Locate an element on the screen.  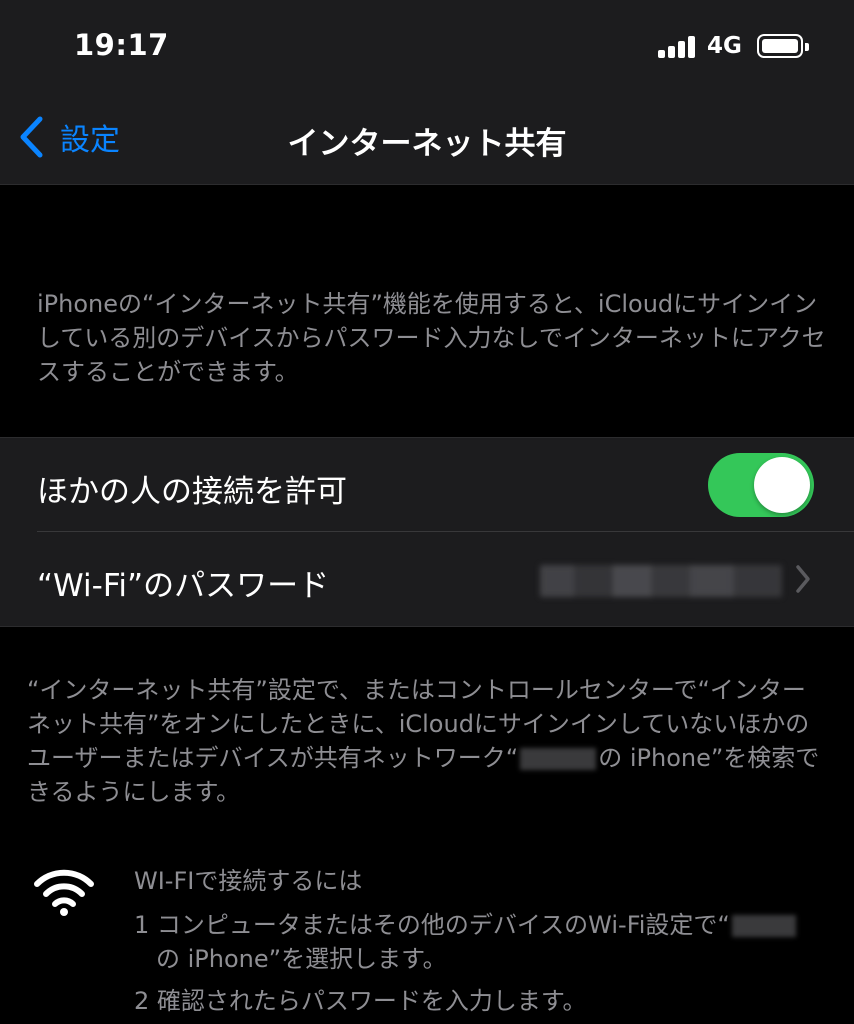
wifi-instructions-heading: WI-FIで接続するには is located at coordinates (248, 881).